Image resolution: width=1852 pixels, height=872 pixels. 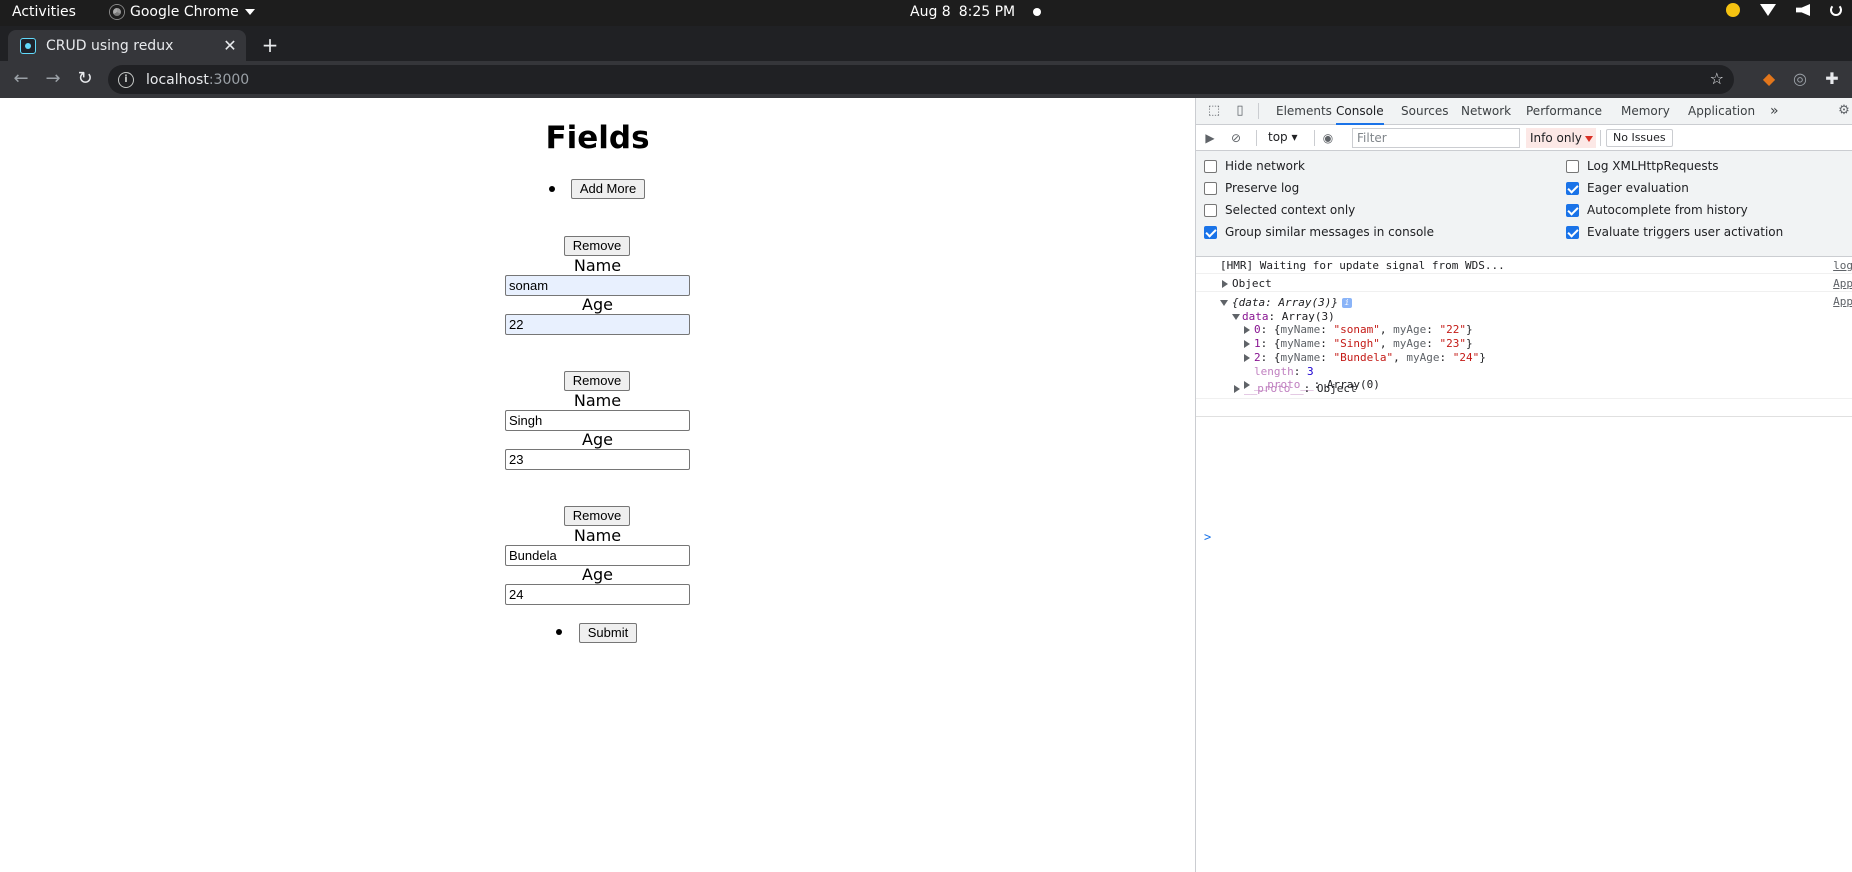 I want to click on filter-input: Filter, so click(x=1436, y=138).